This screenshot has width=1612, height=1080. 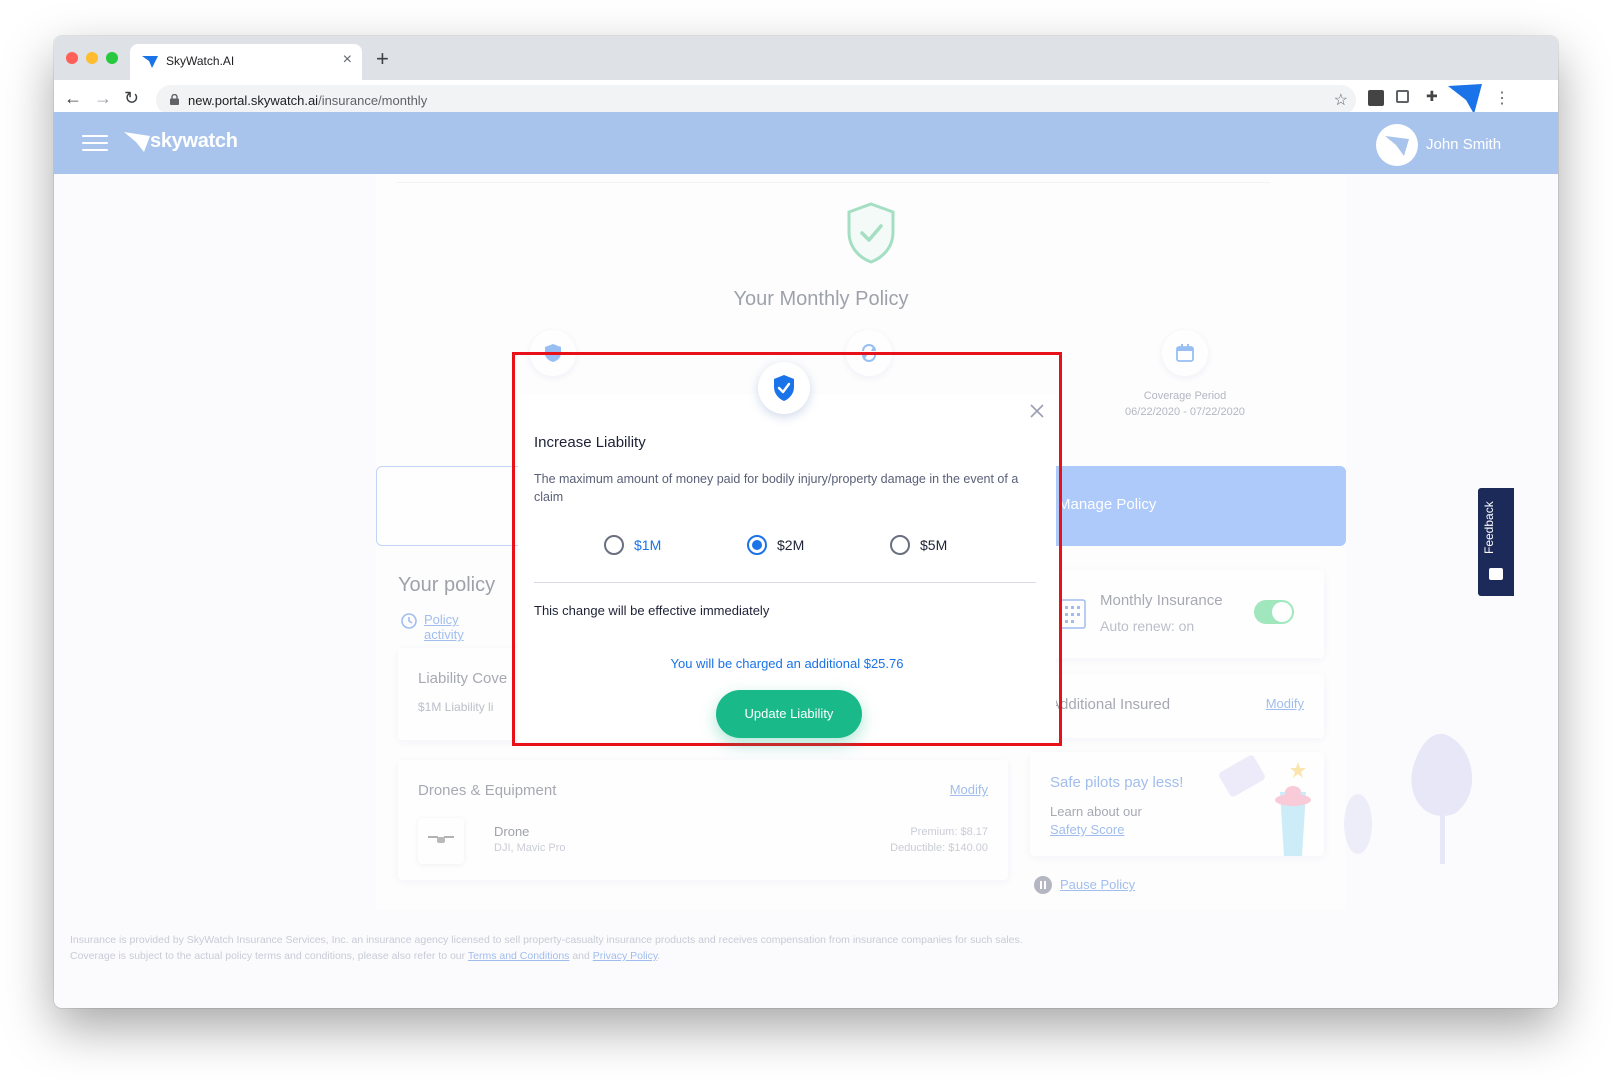 I want to click on charge-notice: You will be charged an additional $25.76, so click(x=787, y=663).